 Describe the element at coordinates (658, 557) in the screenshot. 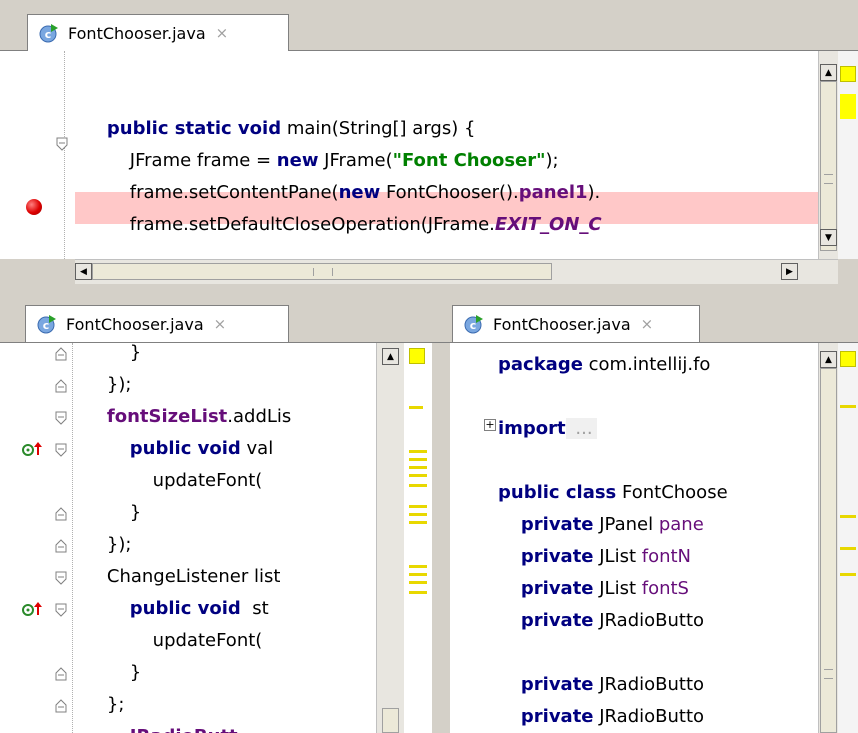

I see `code-line: private JList fontN` at that location.